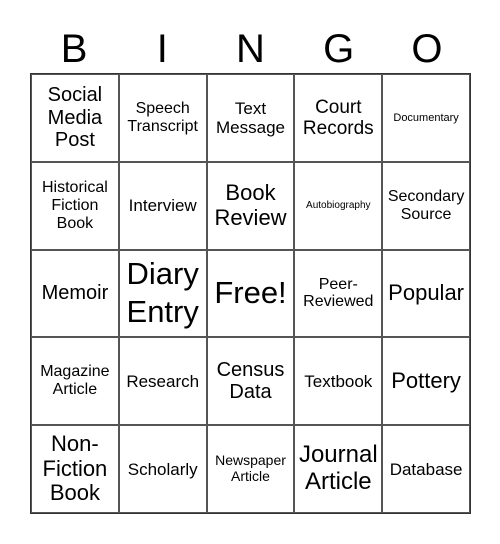 The width and height of the screenshot is (500, 544). I want to click on bingo-cell: Journal Article, so click(338, 469).